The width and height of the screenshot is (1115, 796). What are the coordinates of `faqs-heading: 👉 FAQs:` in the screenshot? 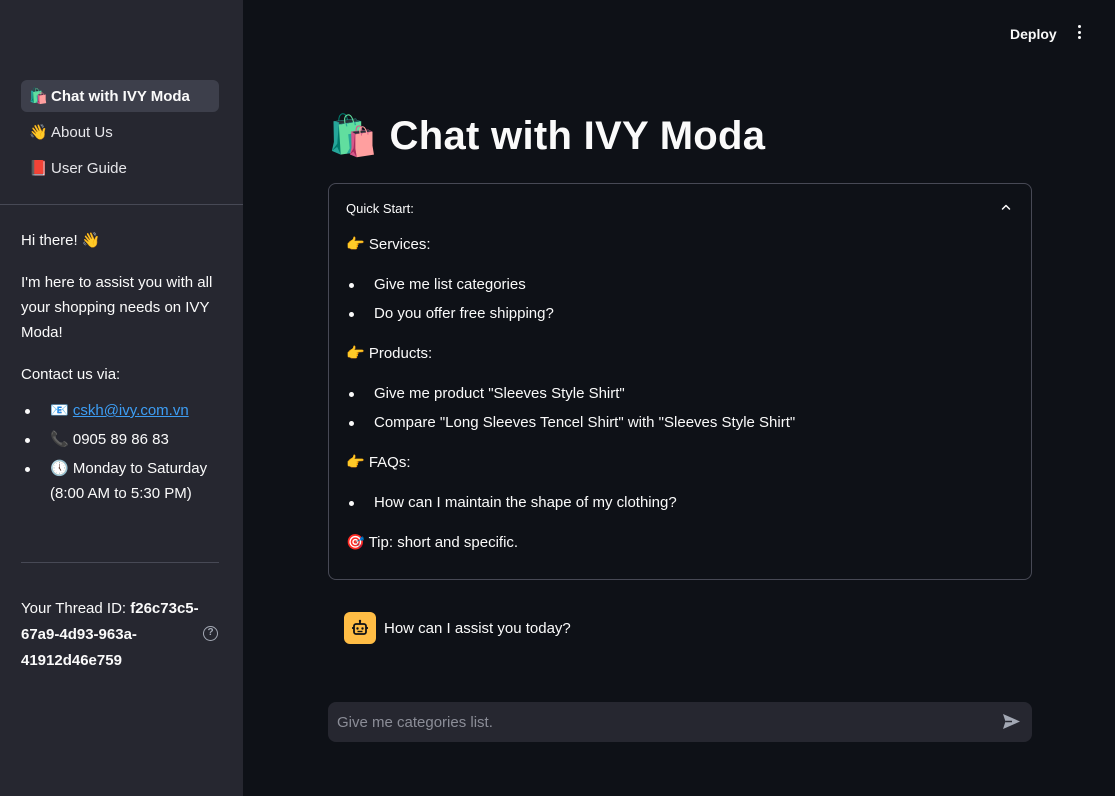 It's located at (378, 462).